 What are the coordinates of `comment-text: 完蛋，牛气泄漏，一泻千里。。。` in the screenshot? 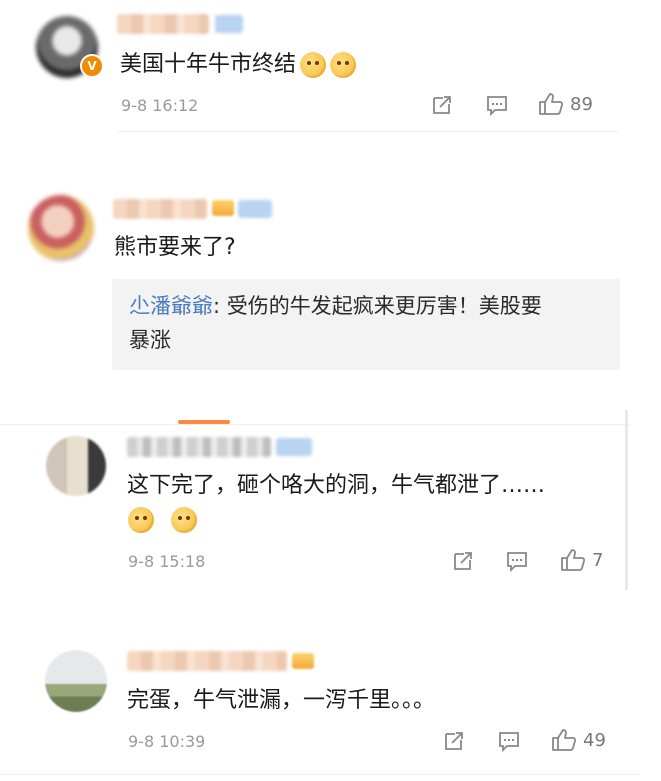 It's located at (281, 700).